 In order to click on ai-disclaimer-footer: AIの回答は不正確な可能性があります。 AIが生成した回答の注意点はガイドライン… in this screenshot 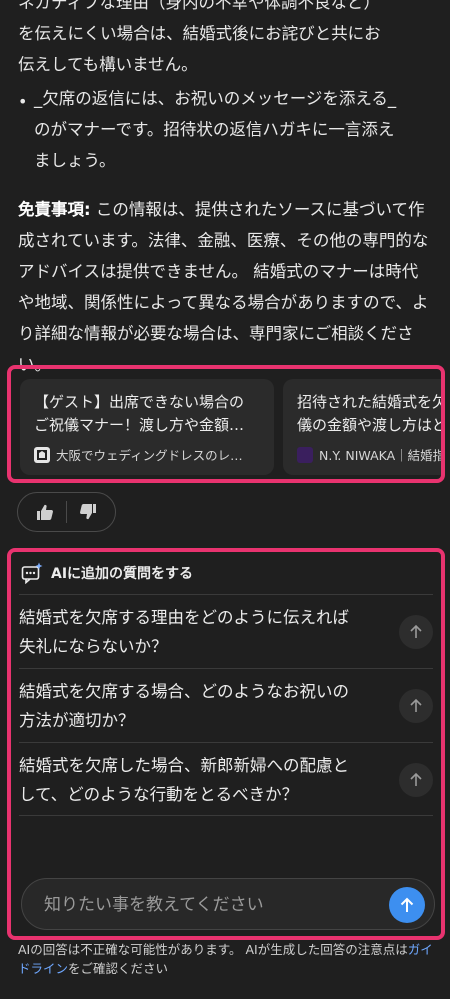, I will do `click(228, 959)`.